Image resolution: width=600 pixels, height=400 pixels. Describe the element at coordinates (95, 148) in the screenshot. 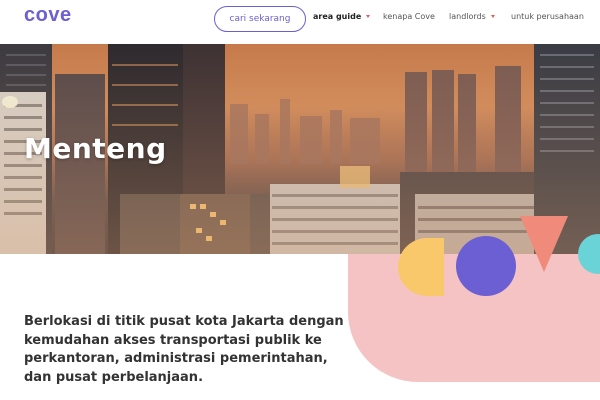

I see `page-title: Menteng` at that location.